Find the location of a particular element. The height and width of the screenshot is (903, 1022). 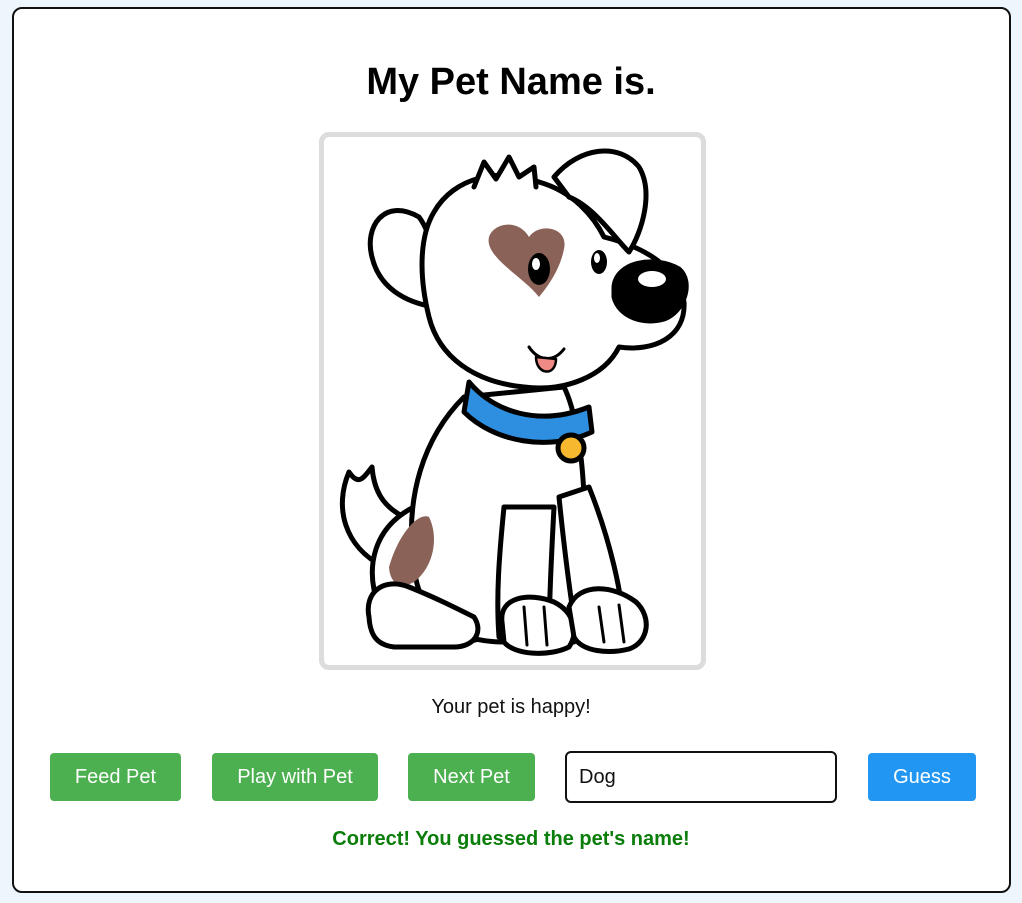

next-pet-button: Next Pet is located at coordinates (471, 777).